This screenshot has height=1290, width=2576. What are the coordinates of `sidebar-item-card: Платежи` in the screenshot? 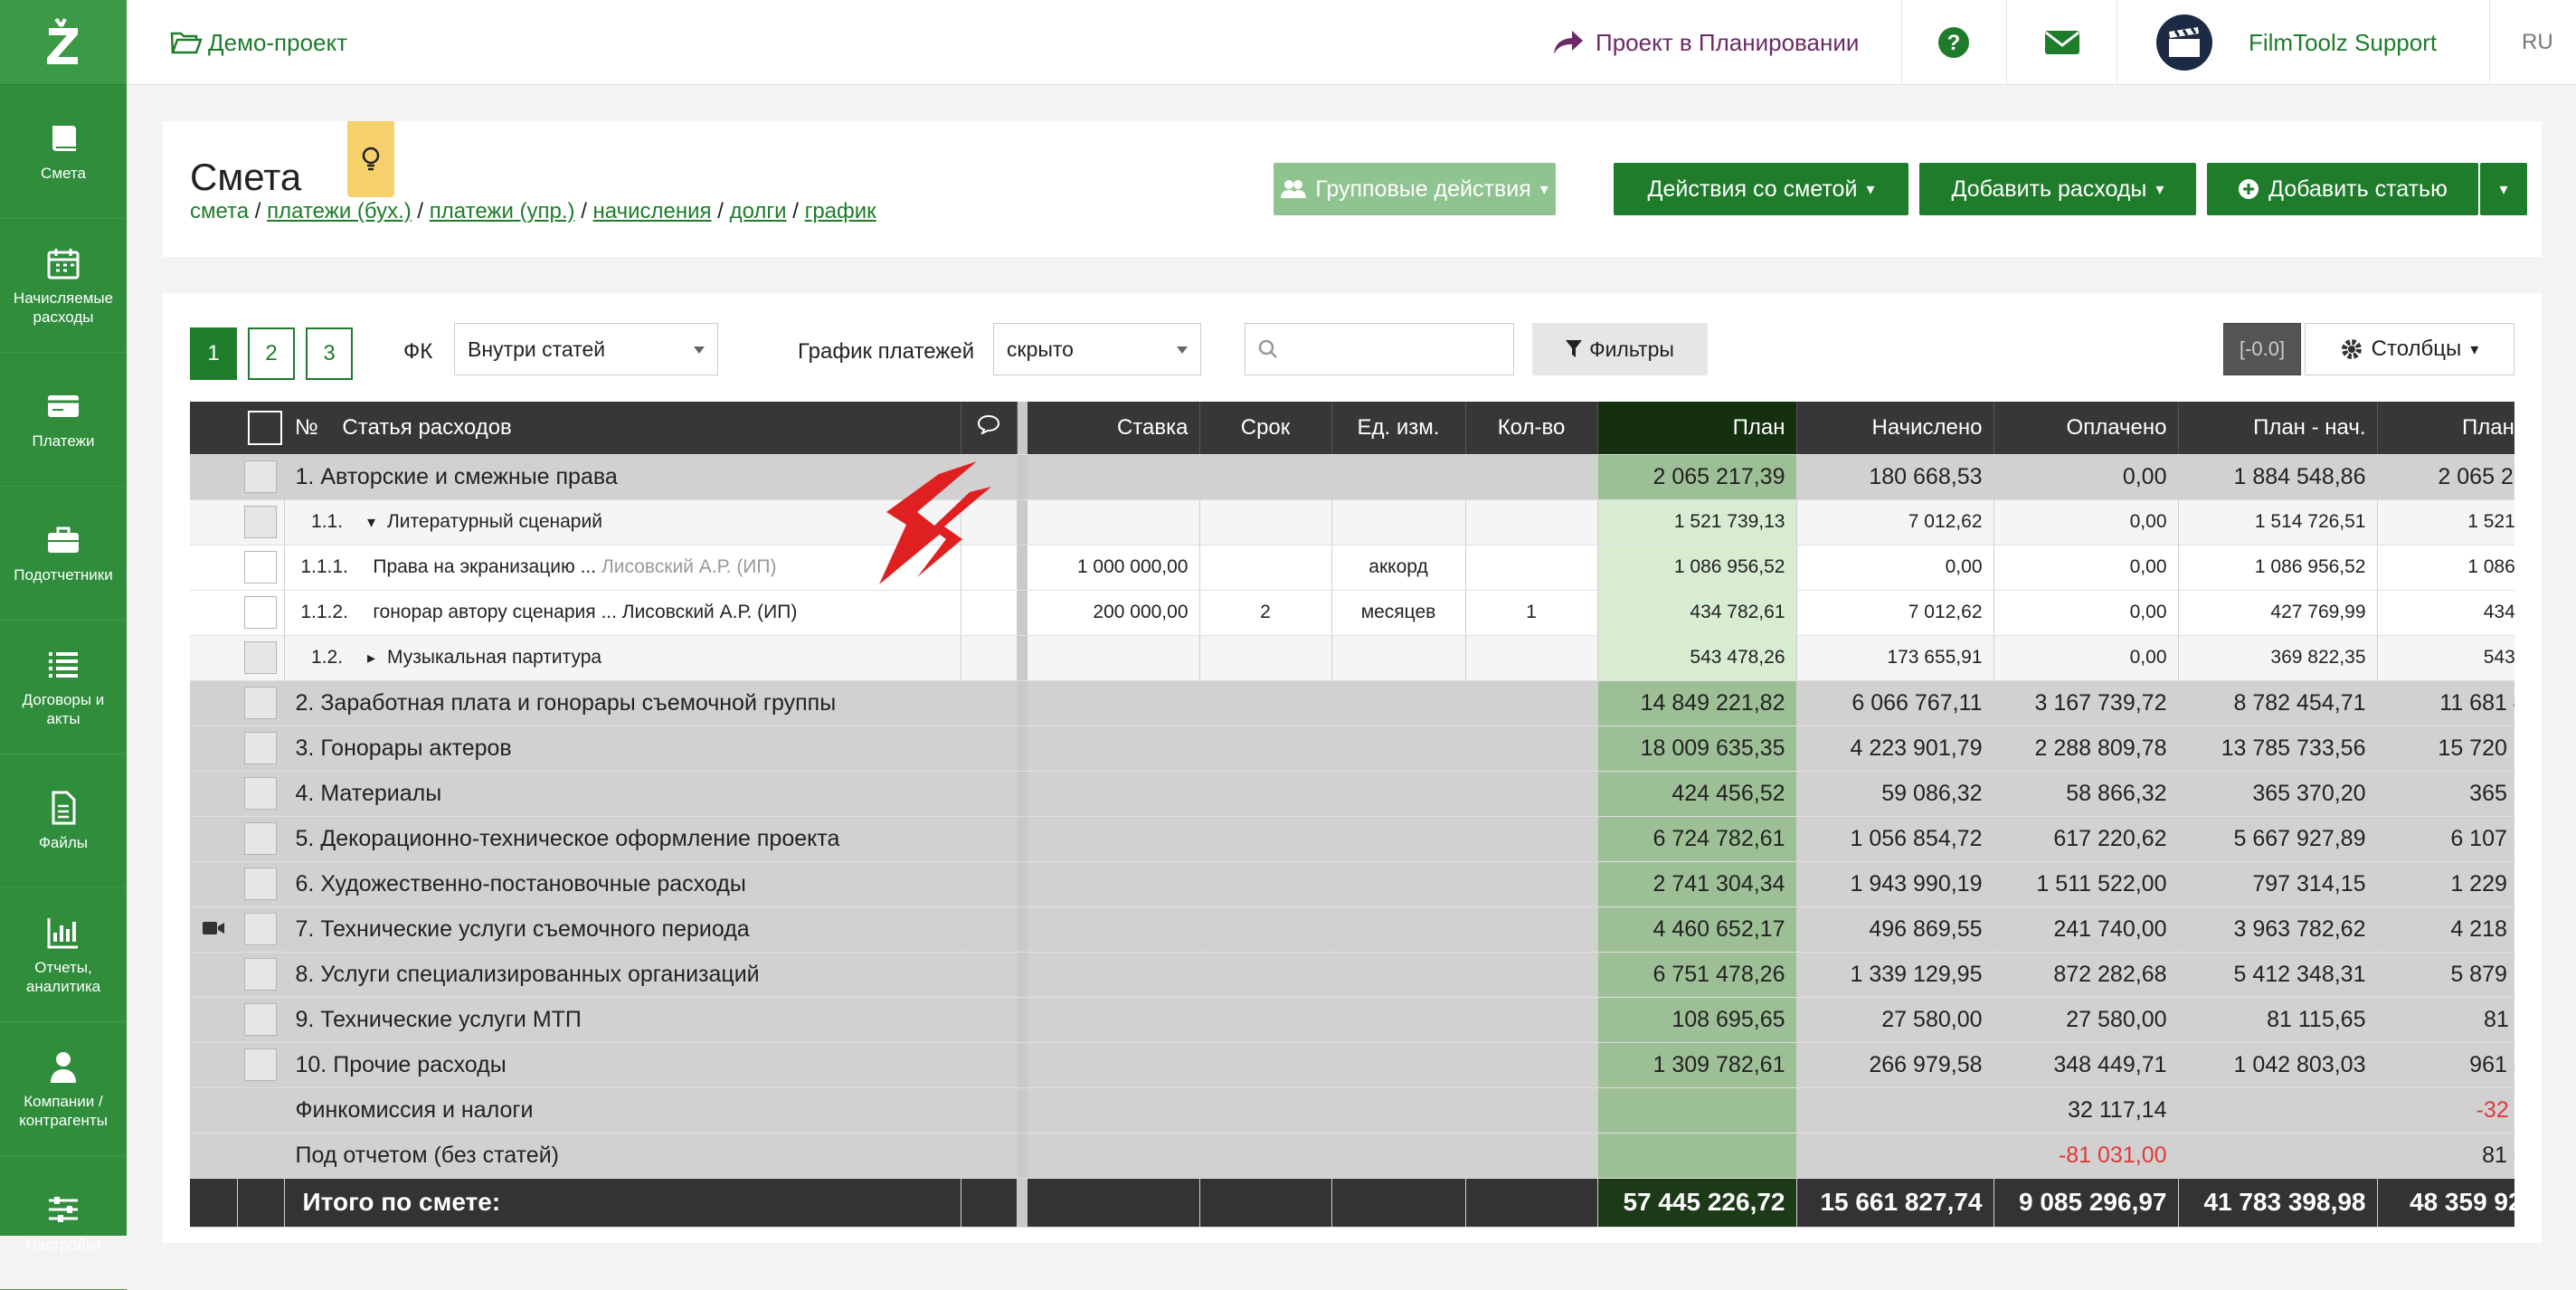 It's located at (64, 420).